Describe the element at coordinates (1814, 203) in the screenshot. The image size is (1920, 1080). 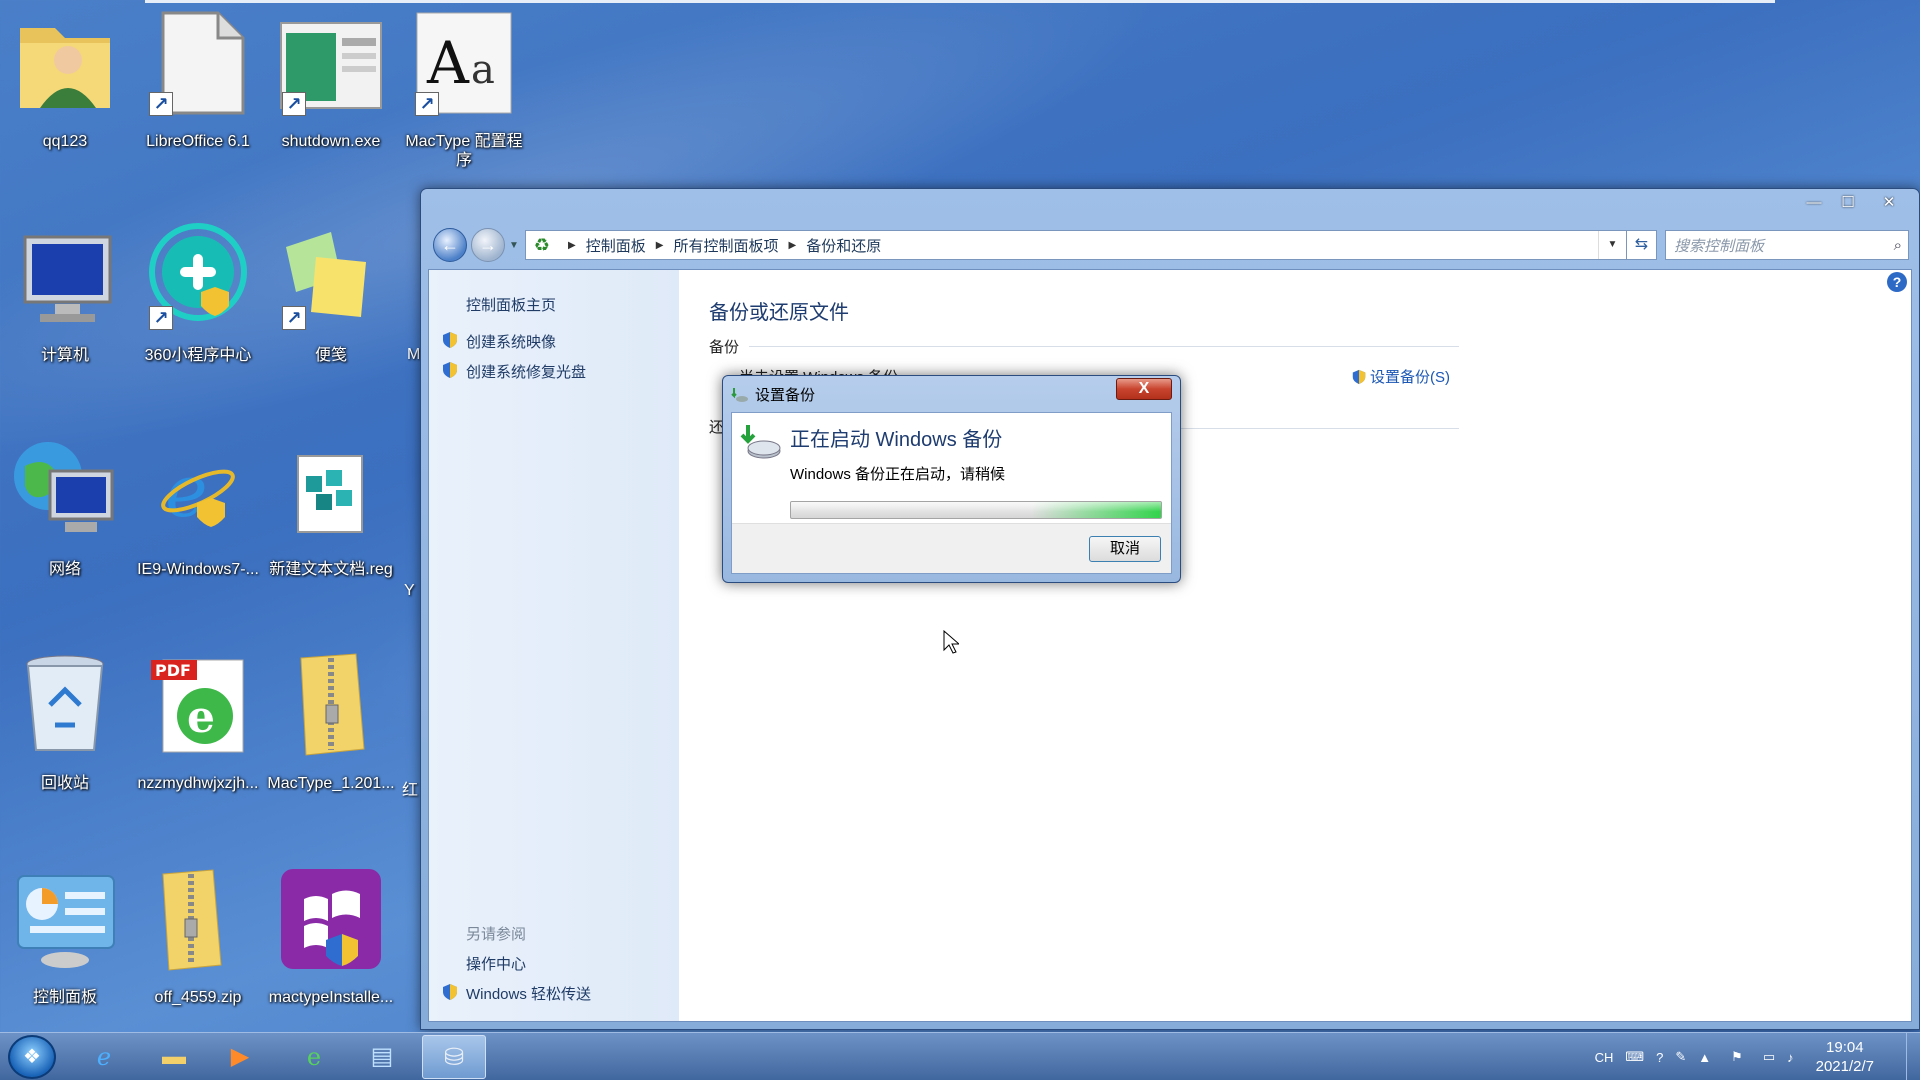
I see `minimize-button: —` at that location.